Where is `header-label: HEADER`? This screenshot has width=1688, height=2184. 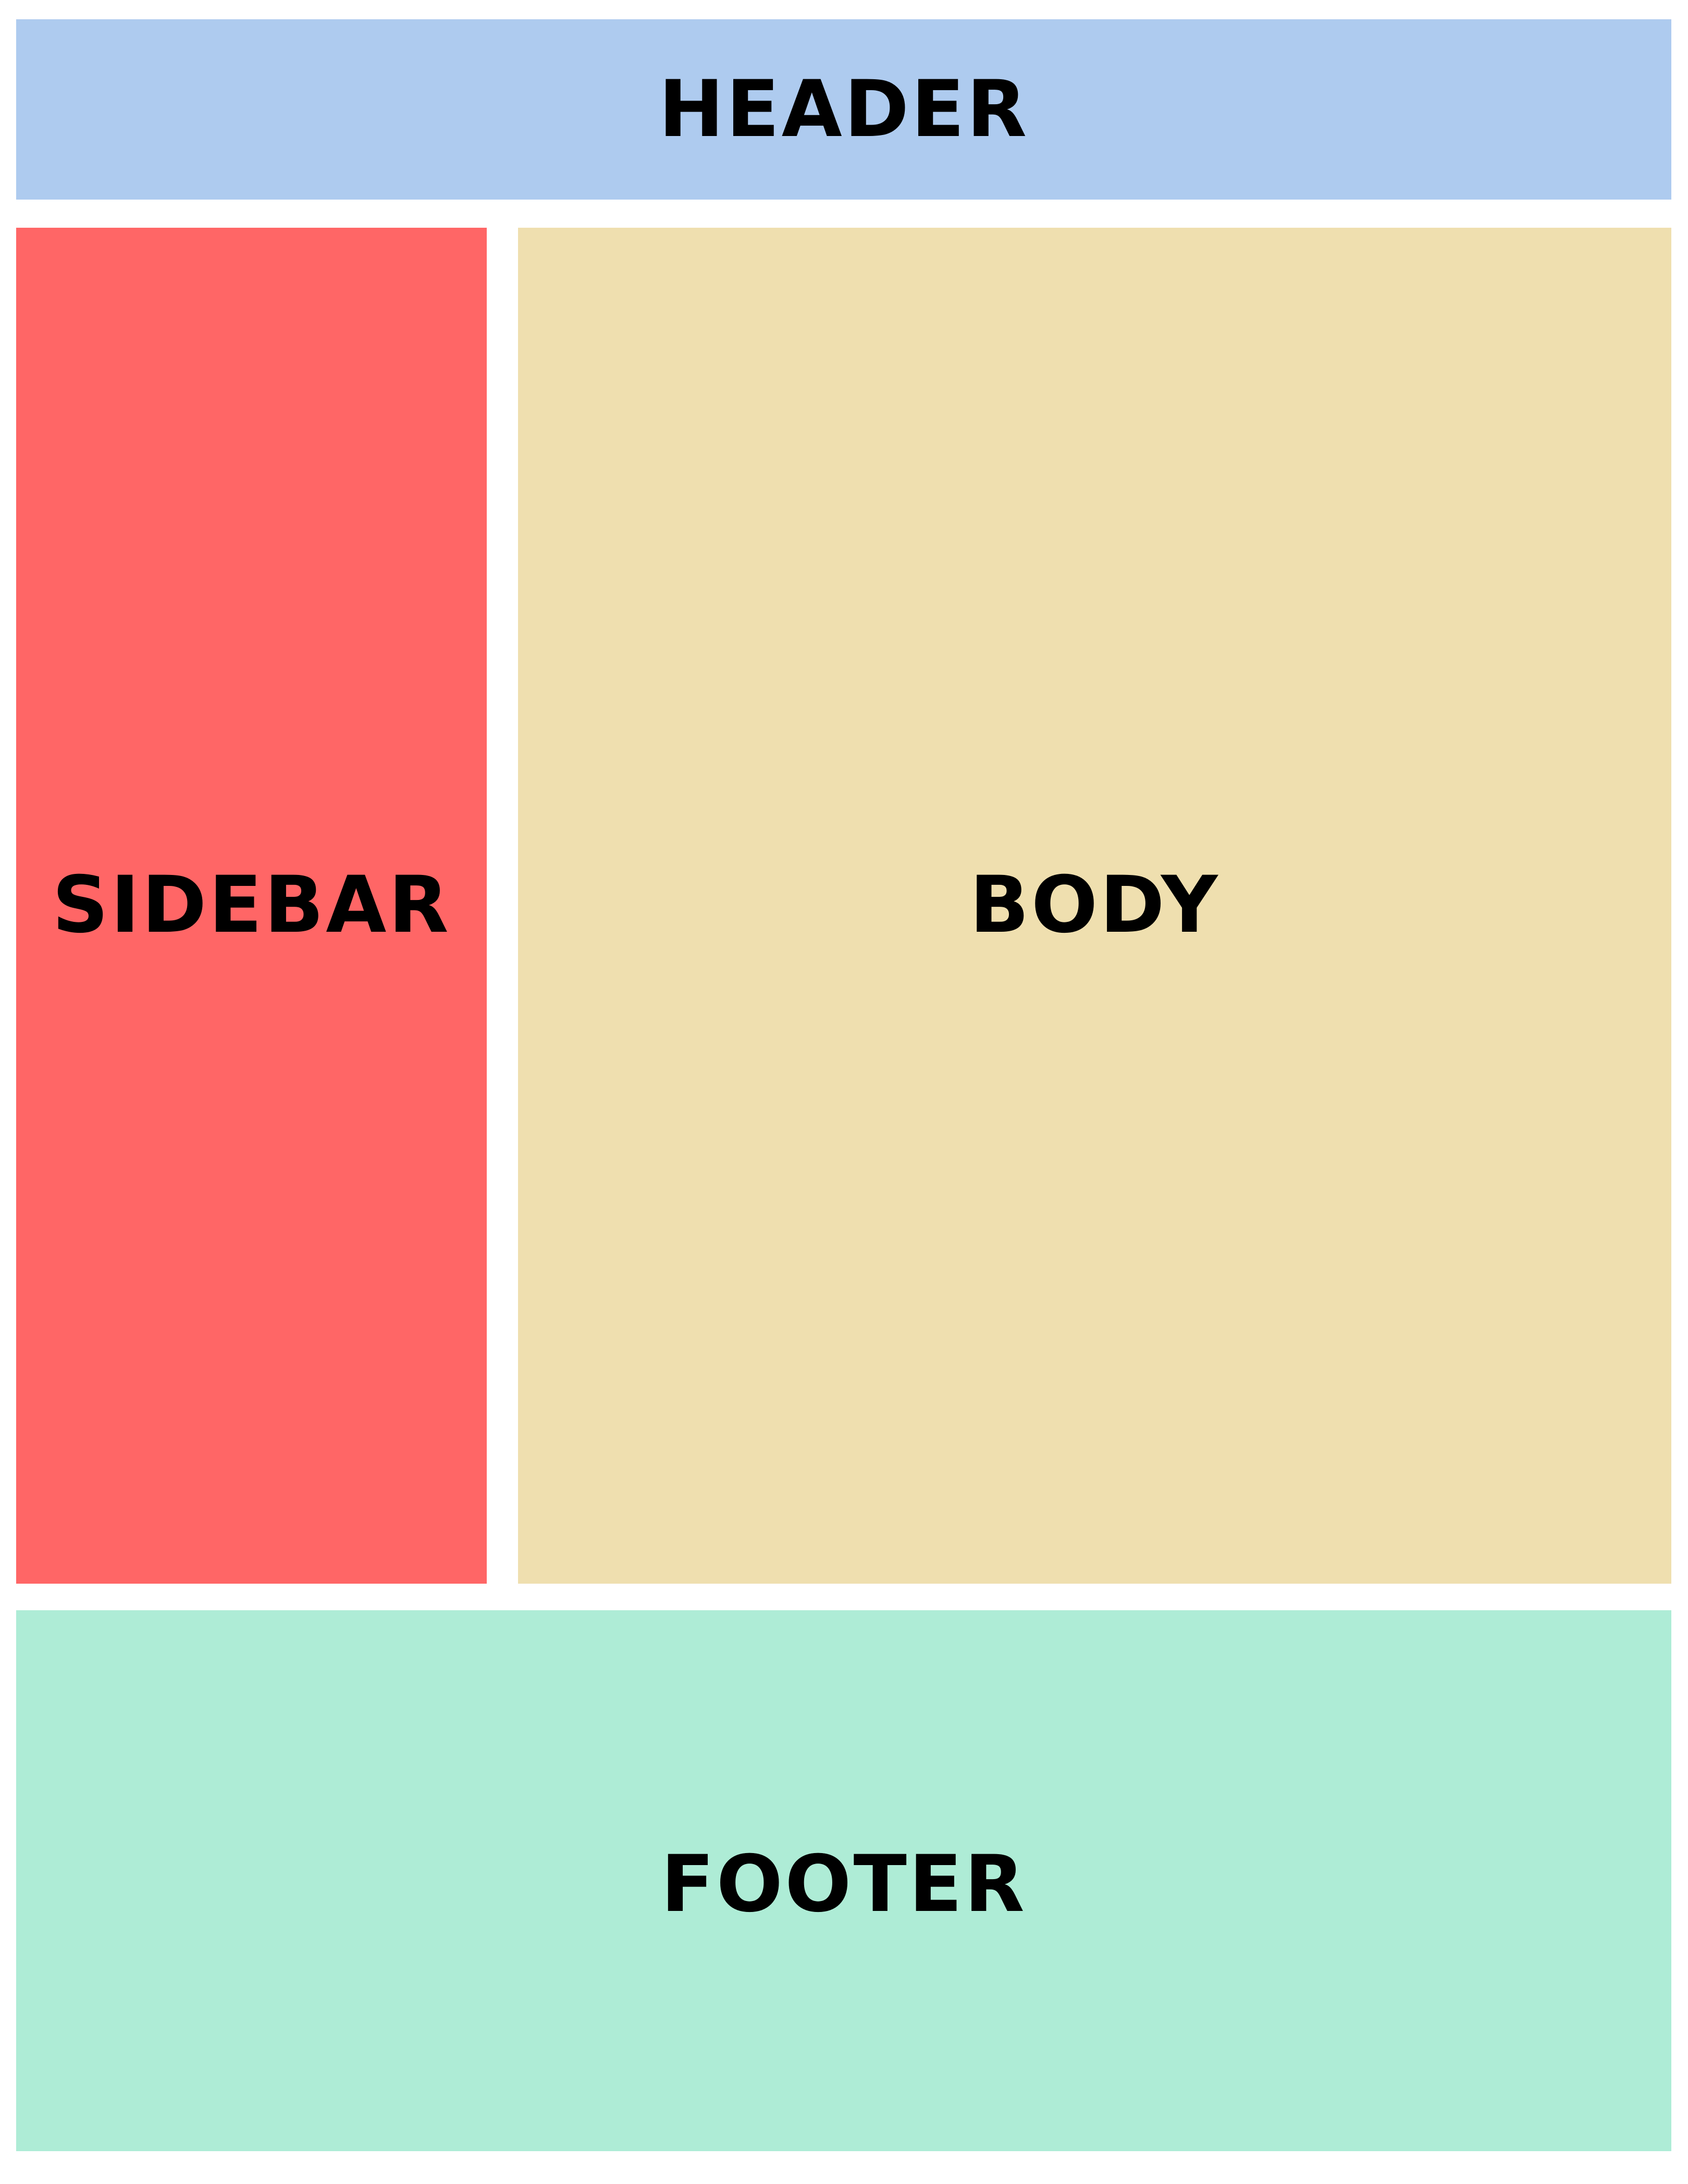 header-label: HEADER is located at coordinates (843, 109).